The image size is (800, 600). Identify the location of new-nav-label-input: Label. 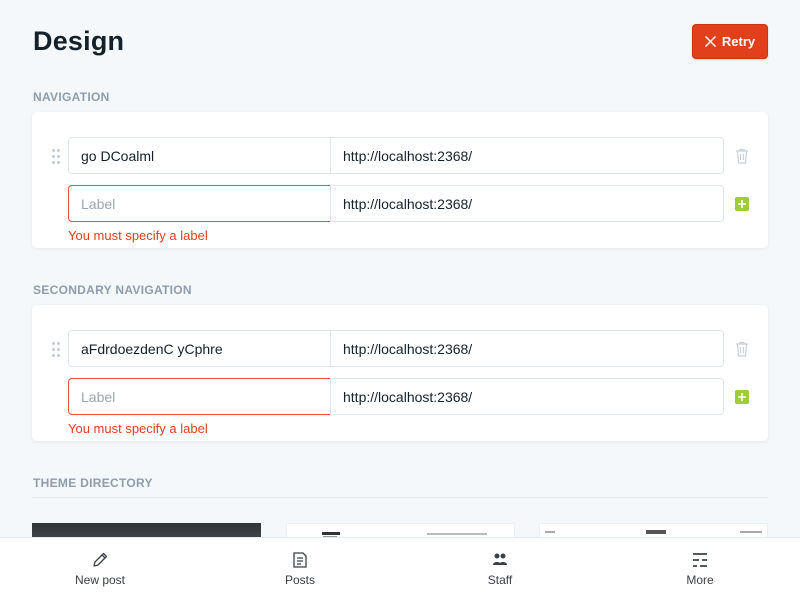
(199, 203).